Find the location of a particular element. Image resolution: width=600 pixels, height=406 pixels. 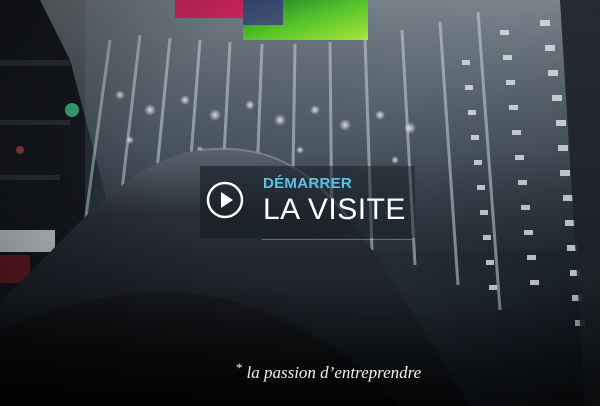

tagline: * la passion d’entreprendre is located at coordinates (329, 371).